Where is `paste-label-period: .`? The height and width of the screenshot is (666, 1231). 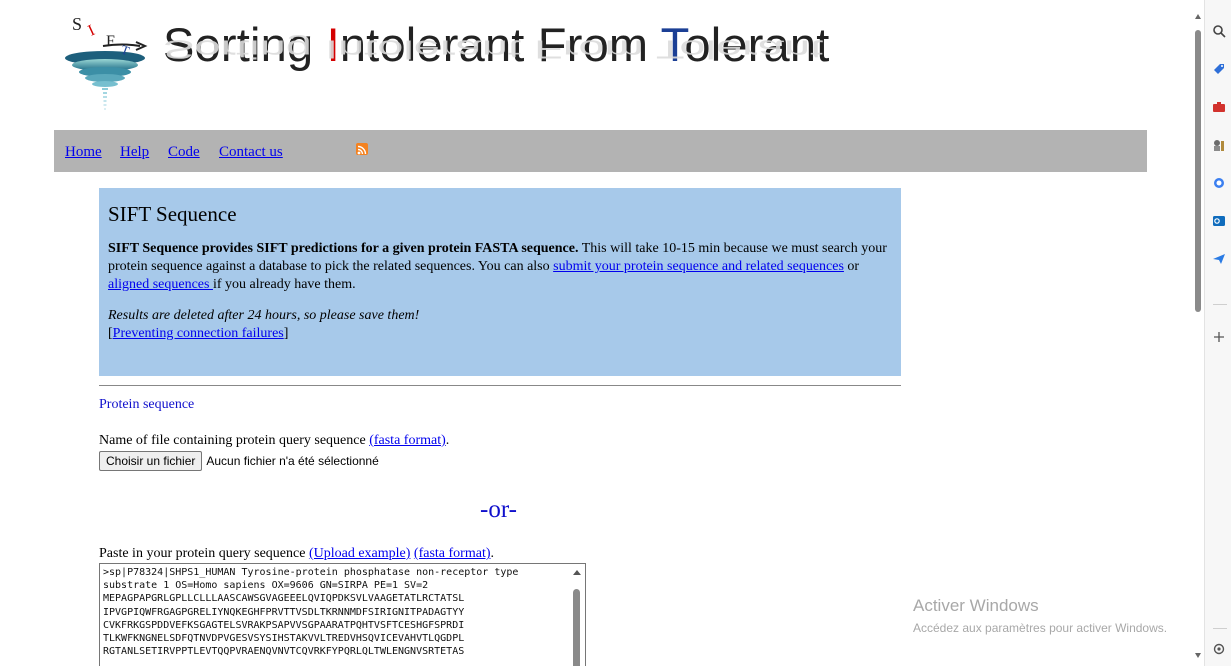
paste-label-period: . is located at coordinates (492, 553).